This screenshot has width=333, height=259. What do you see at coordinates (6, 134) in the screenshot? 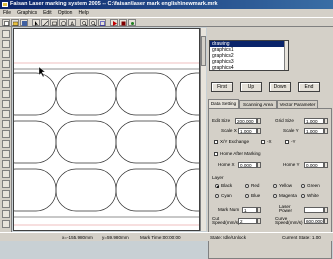
I see `array-copy-icon` at bounding box center [6, 134].